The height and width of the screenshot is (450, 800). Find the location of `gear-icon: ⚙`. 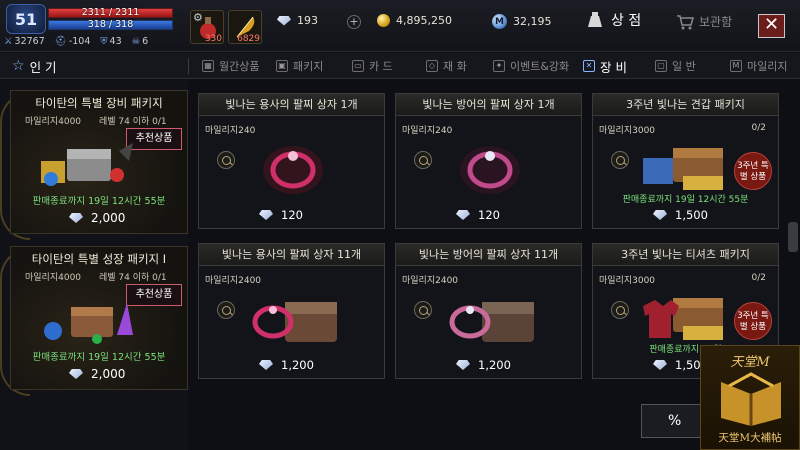

gear-icon: ⚙ is located at coordinates (198, 17).